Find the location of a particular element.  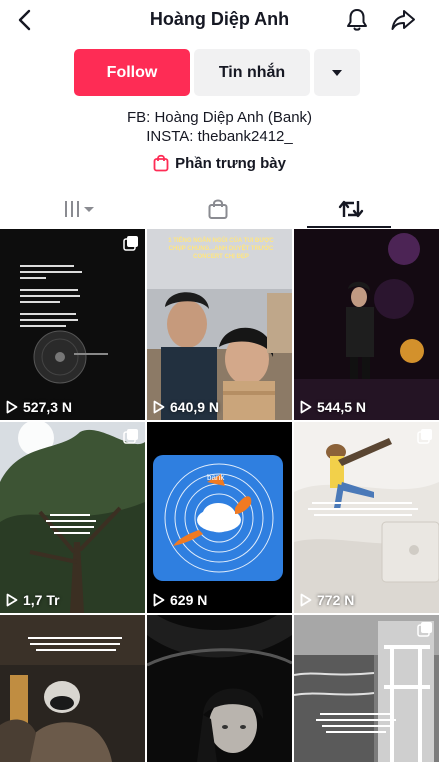

share-arrow-icon is located at coordinates (403, 20).